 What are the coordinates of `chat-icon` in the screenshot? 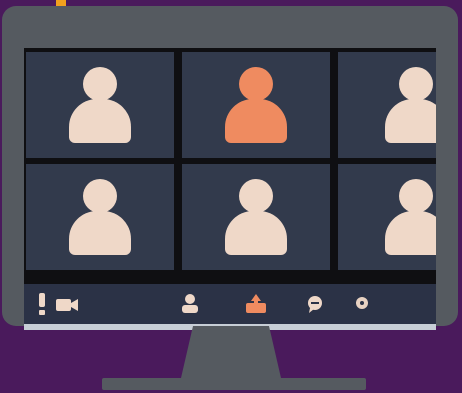 It's located at (315, 304).